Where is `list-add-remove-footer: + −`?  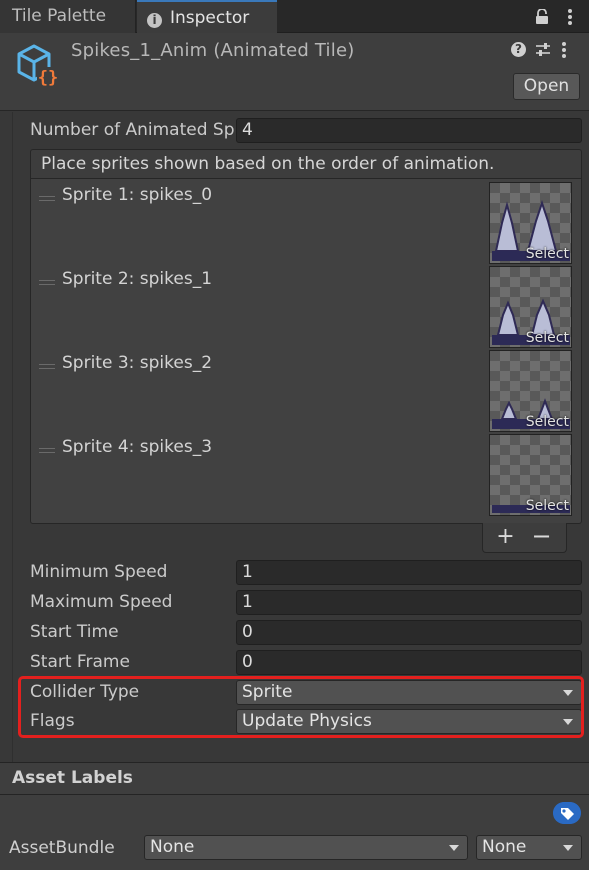
list-add-remove-footer: + − is located at coordinates (524, 538).